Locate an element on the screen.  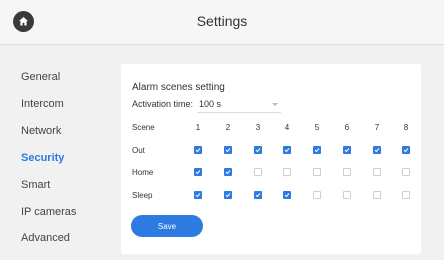
chevron-down-icon is located at coordinates (275, 104).